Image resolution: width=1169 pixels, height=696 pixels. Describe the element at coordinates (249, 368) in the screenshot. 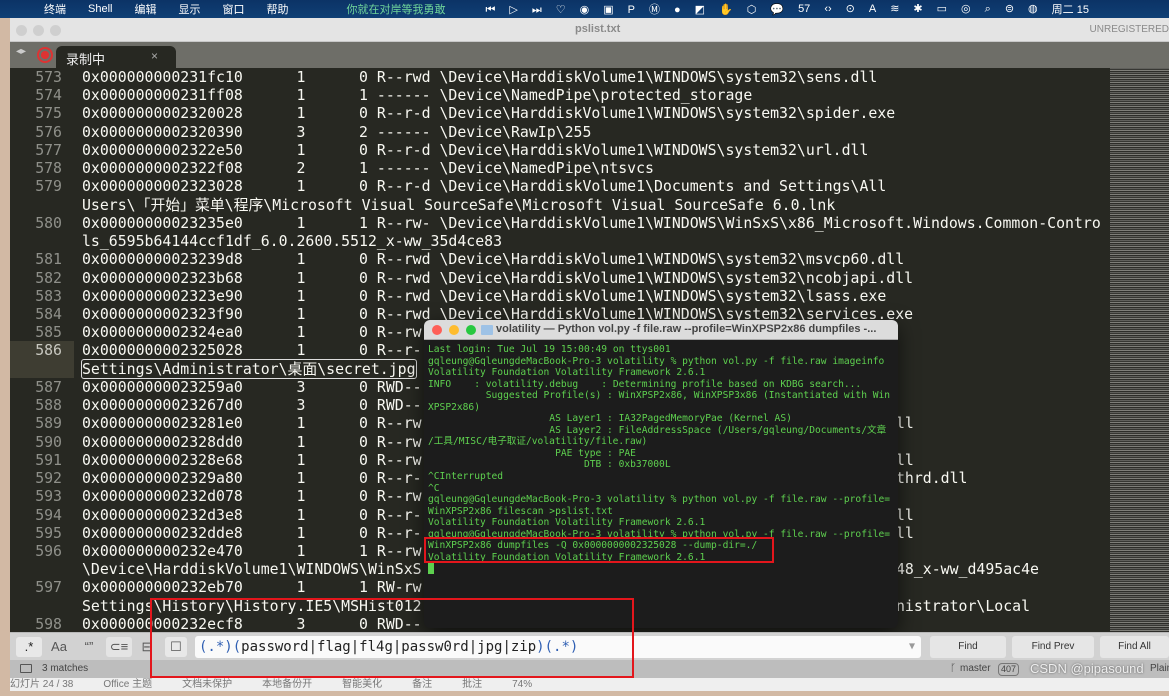

I see `search-match-highlight: Settings\Administrator\桌面\secret.jpg` at that location.